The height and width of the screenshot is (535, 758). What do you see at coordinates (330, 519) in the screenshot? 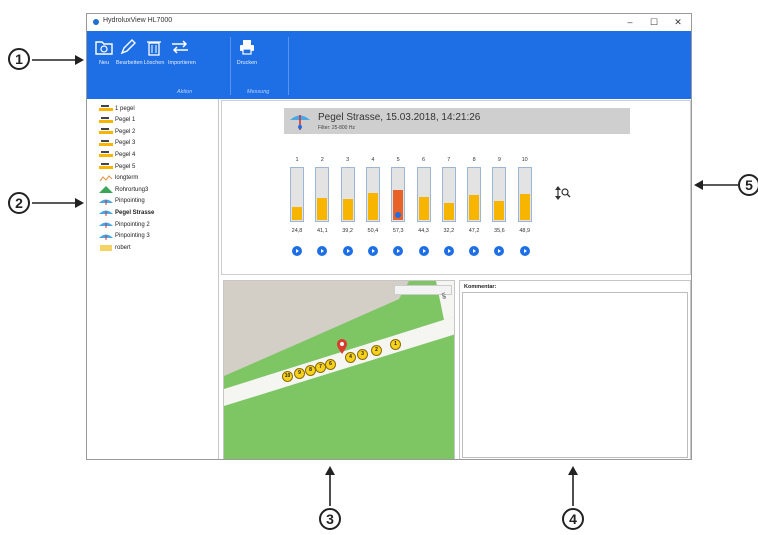
I see `callout-3: 3` at bounding box center [330, 519].